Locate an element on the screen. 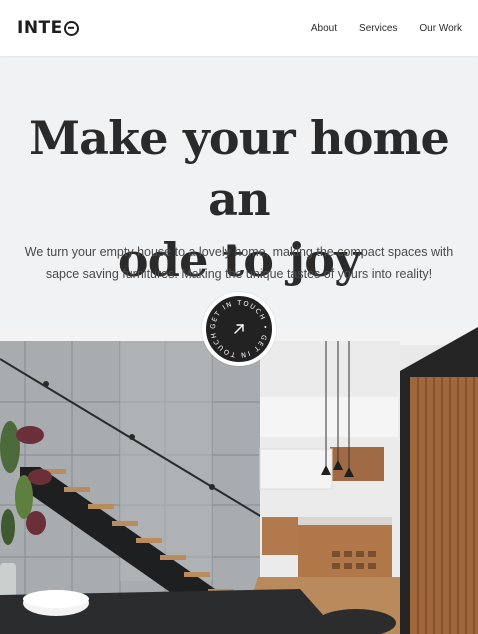 The image size is (478, 634). main-nav: About Services Our Work is located at coordinates (386, 28).